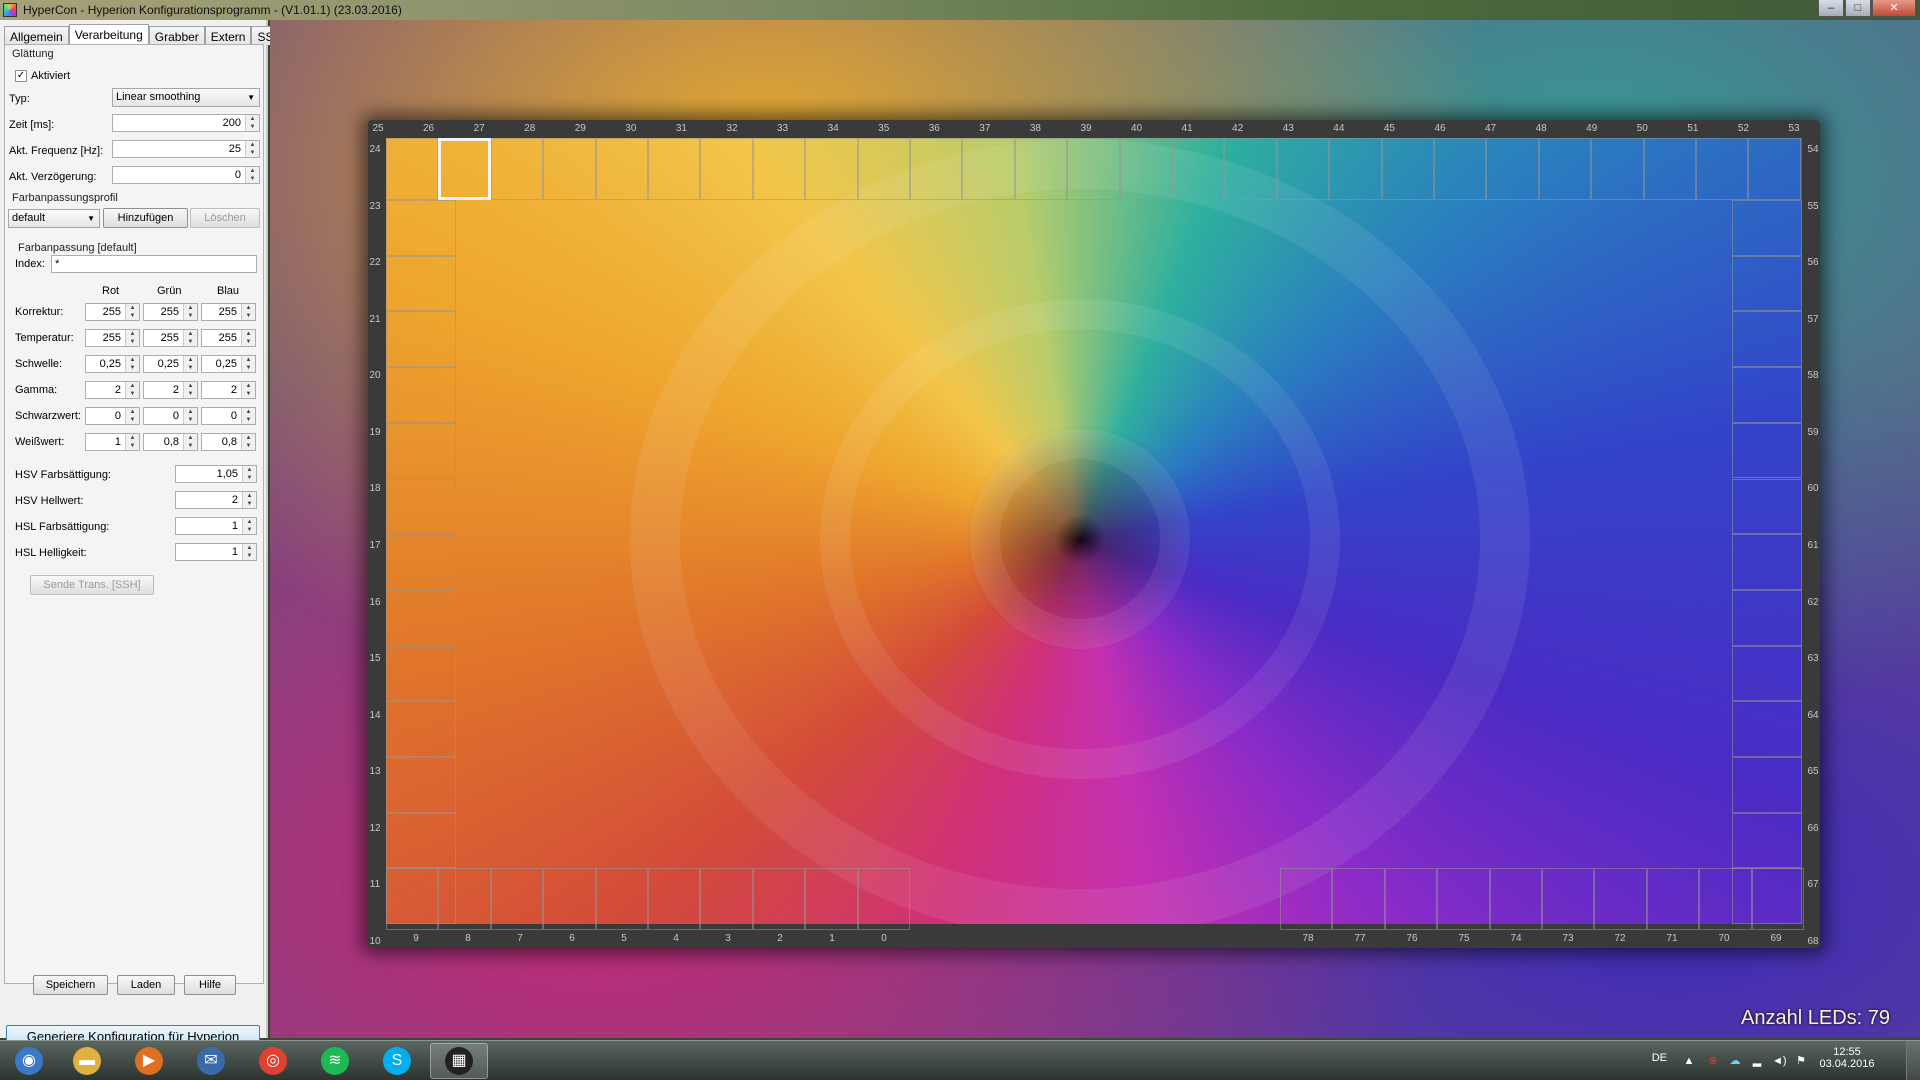  I want to click on profile-select: default ▼, so click(54, 218).